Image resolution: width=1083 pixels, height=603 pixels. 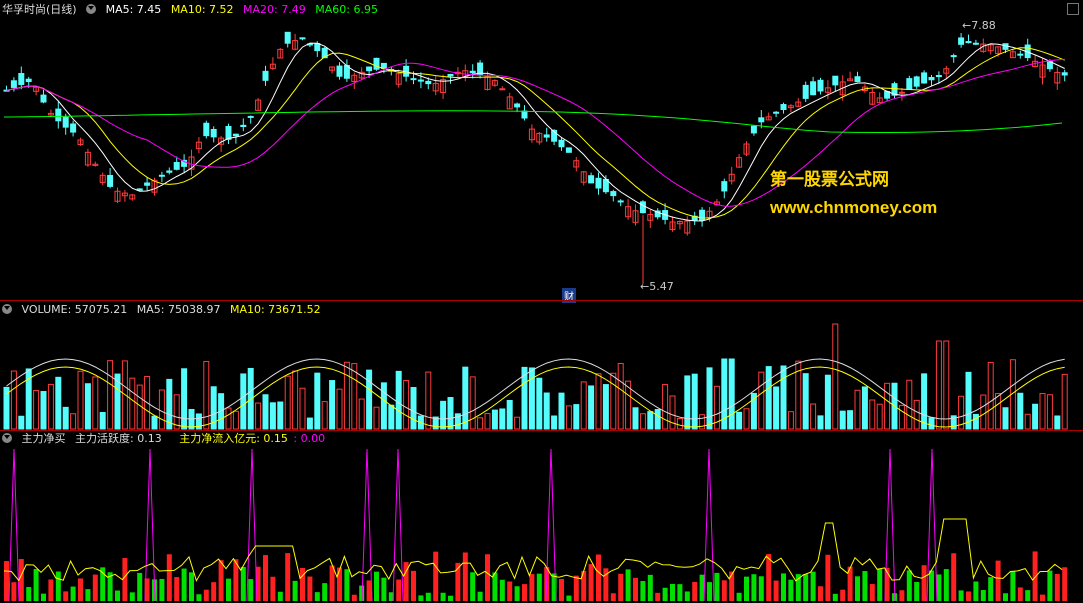 I want to click on indicator-header: 主力净买 主力活跃度: 0.13 主力净流入亿元: 0.15 : 0.00, so click(x=166, y=439).